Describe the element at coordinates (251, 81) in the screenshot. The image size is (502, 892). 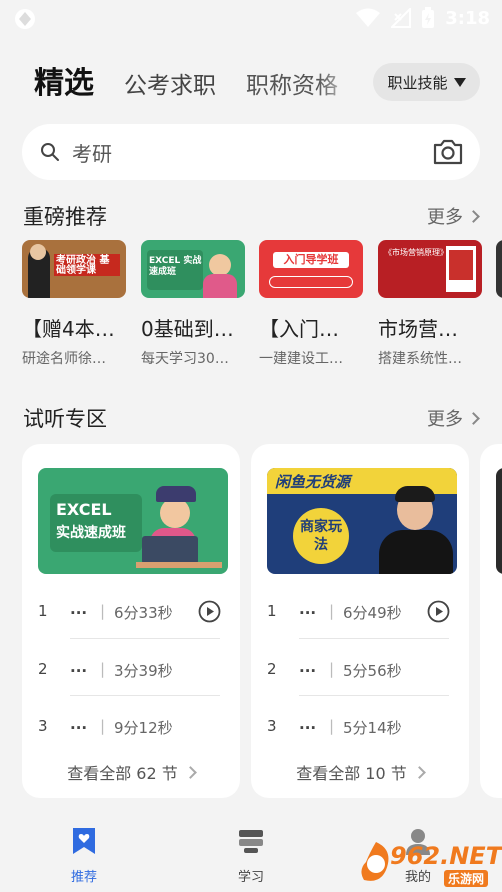
I see `category-tabs: 精选 公考求职 职称资格 职业技能` at that location.